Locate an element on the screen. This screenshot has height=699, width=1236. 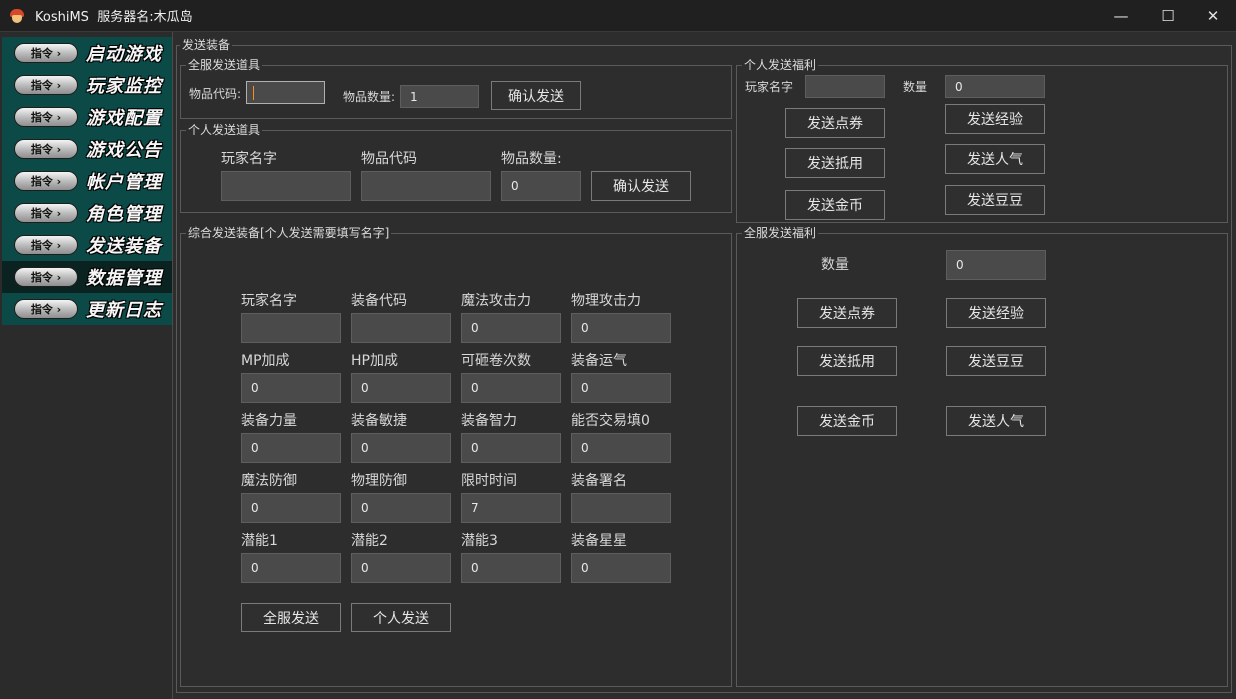
potential-2-input: 0 is located at coordinates (401, 568).